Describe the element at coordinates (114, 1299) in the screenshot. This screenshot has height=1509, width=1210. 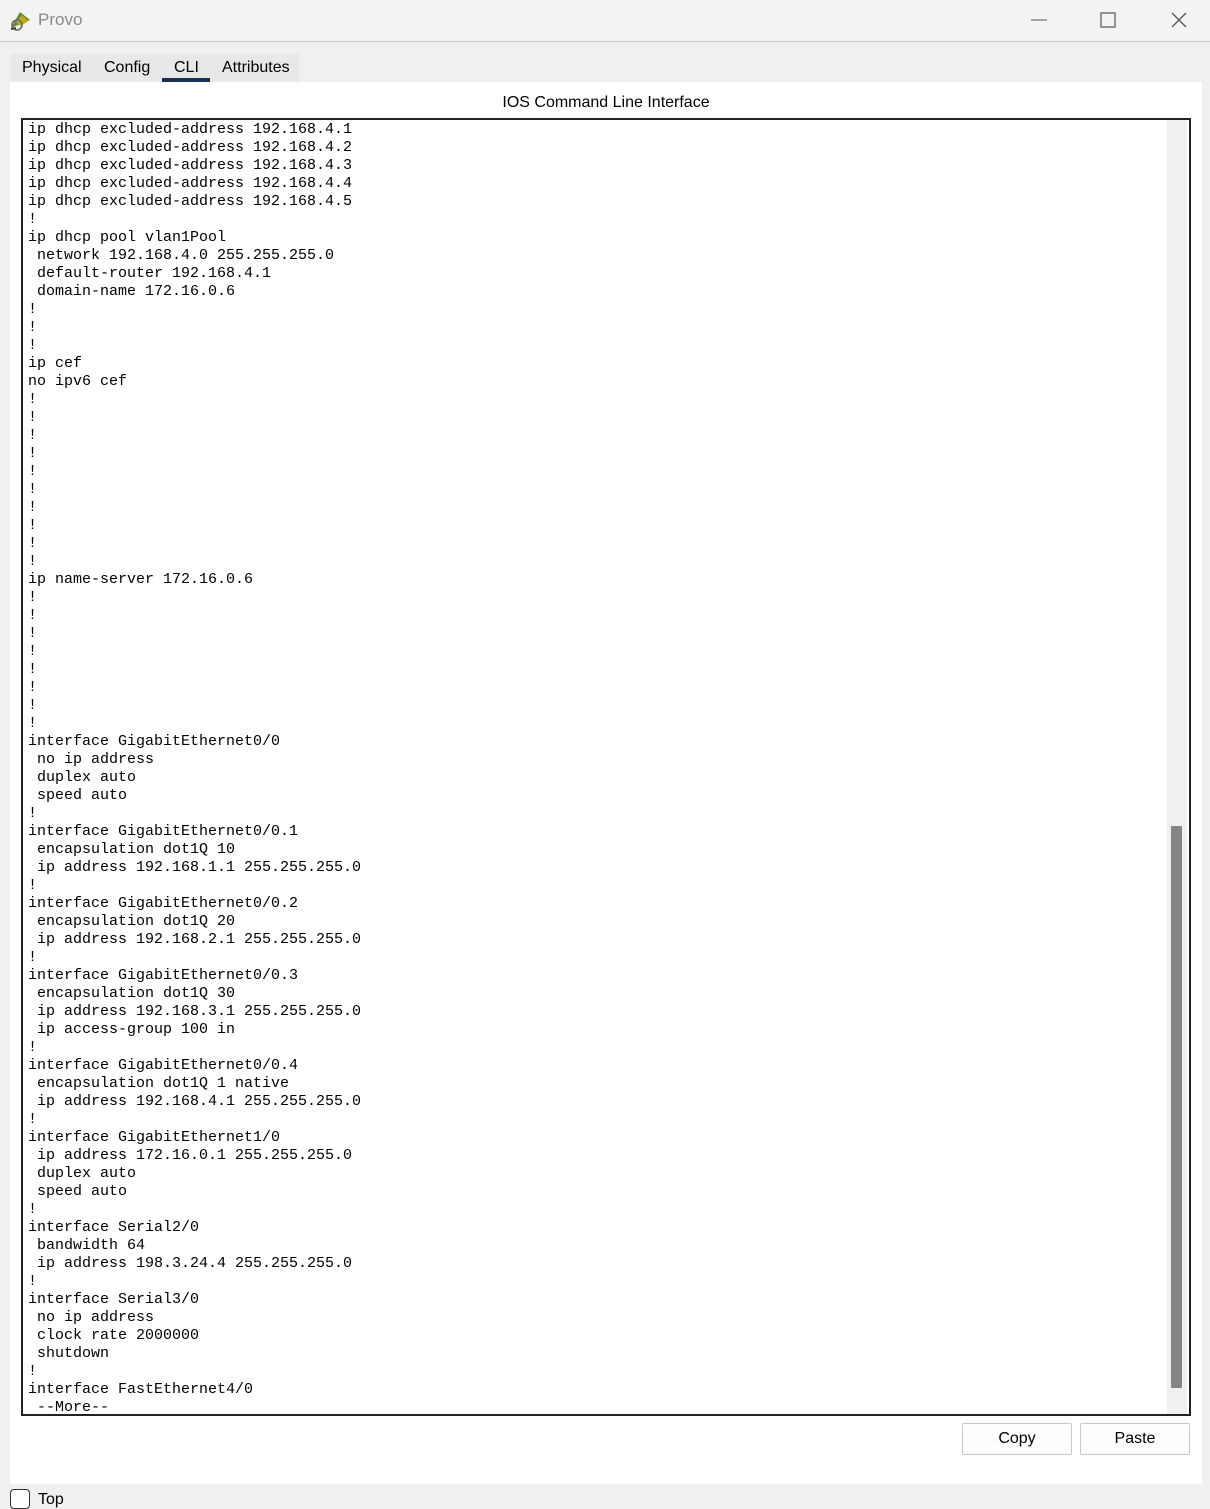
I see `console-line: interface Serial3/0` at that location.